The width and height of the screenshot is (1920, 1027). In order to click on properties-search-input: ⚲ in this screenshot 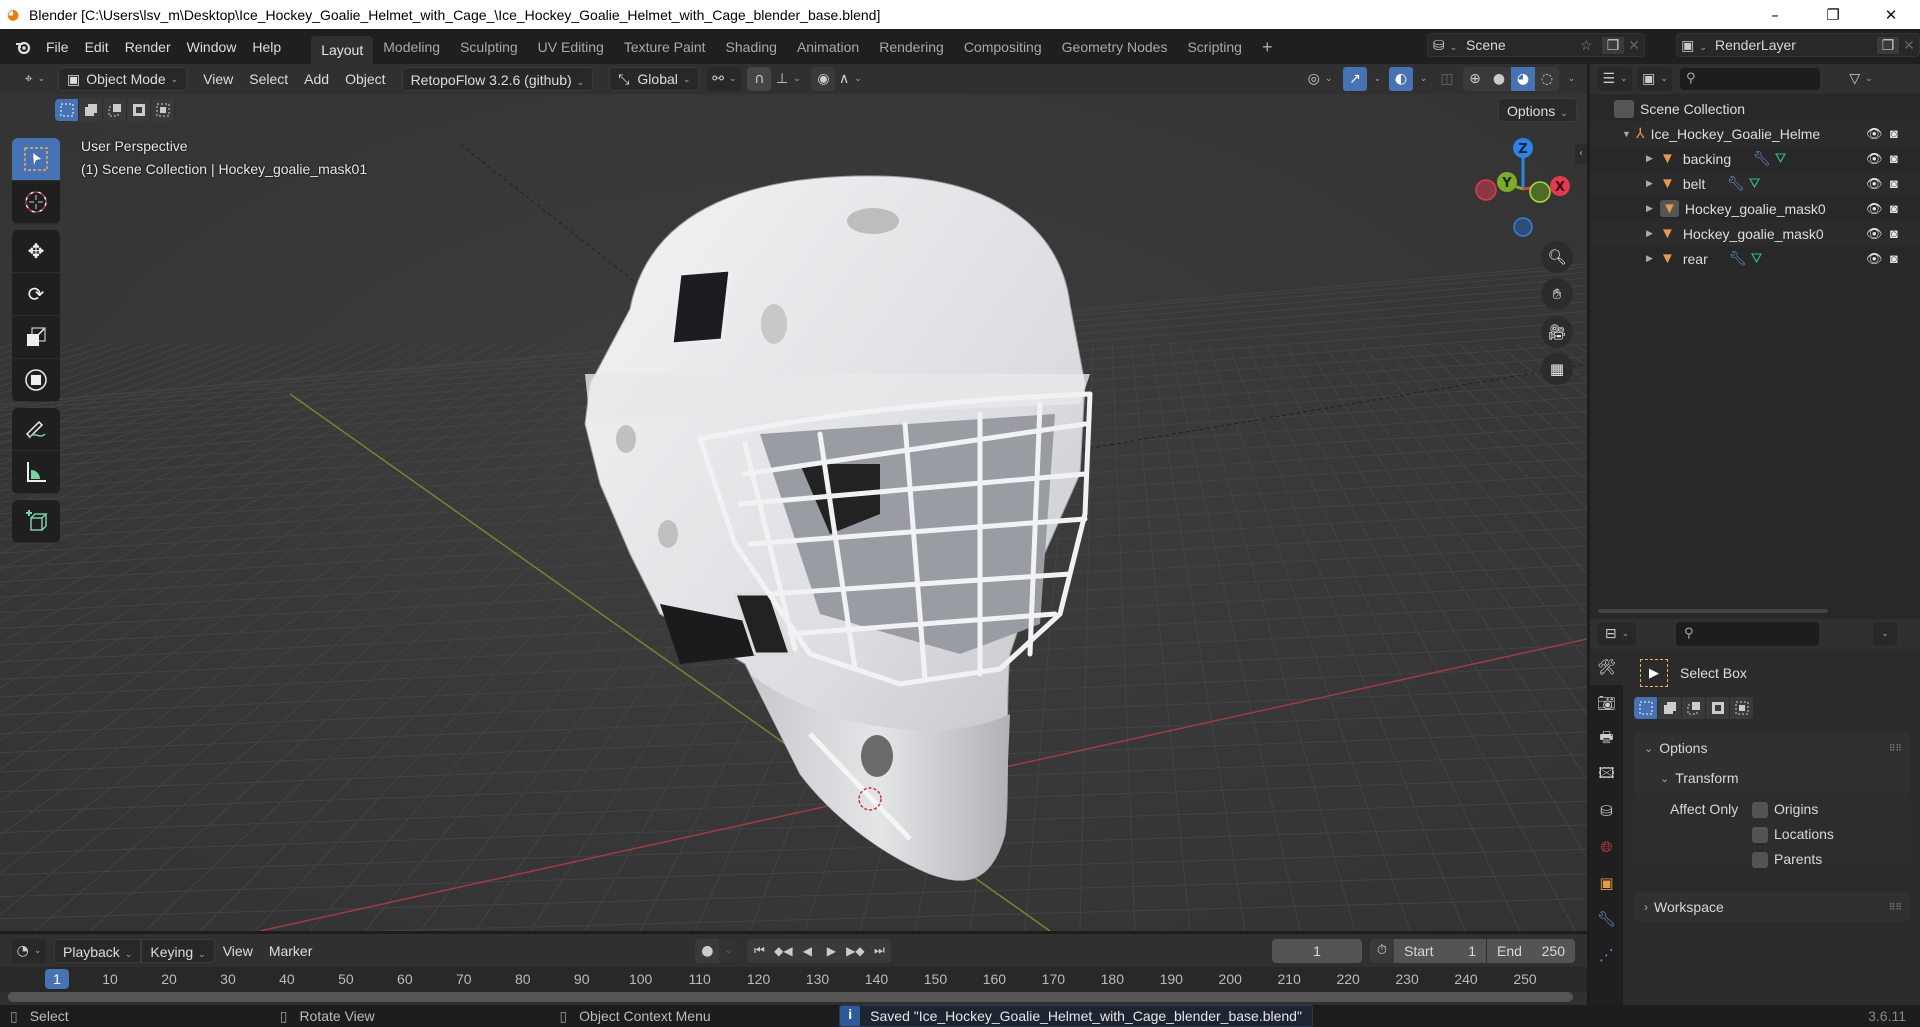, I will do `click(1747, 634)`.